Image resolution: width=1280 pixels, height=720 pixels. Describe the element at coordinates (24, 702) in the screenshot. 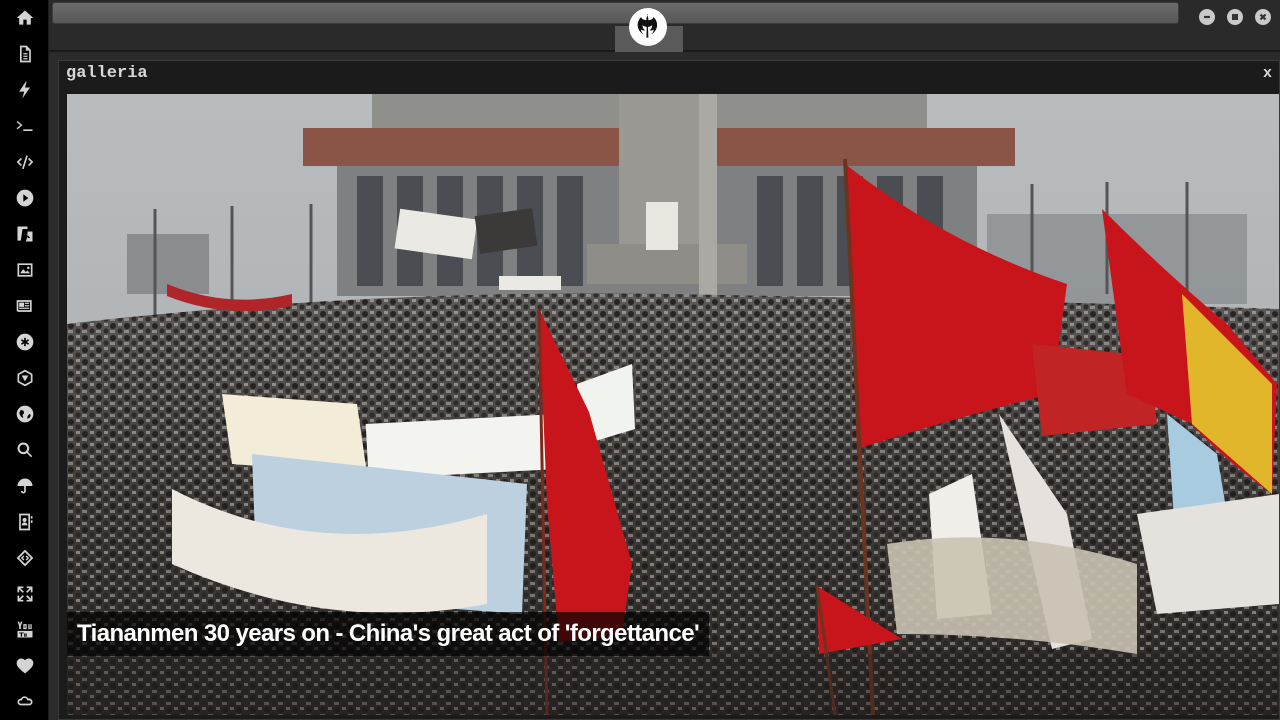

I see `cloud-icon` at that location.